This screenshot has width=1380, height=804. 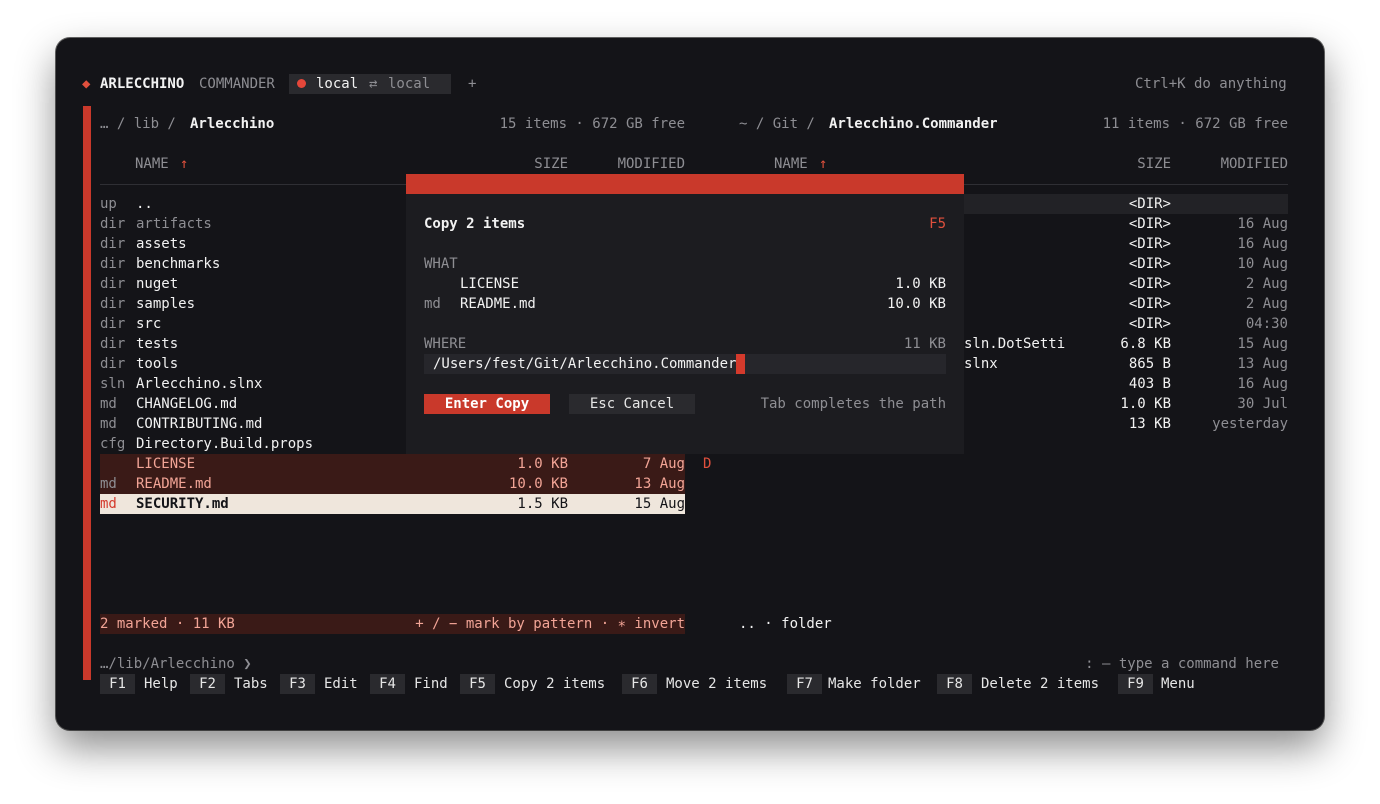 What do you see at coordinates (1178, 684) in the screenshot?
I see `fkey-label: Menu` at bounding box center [1178, 684].